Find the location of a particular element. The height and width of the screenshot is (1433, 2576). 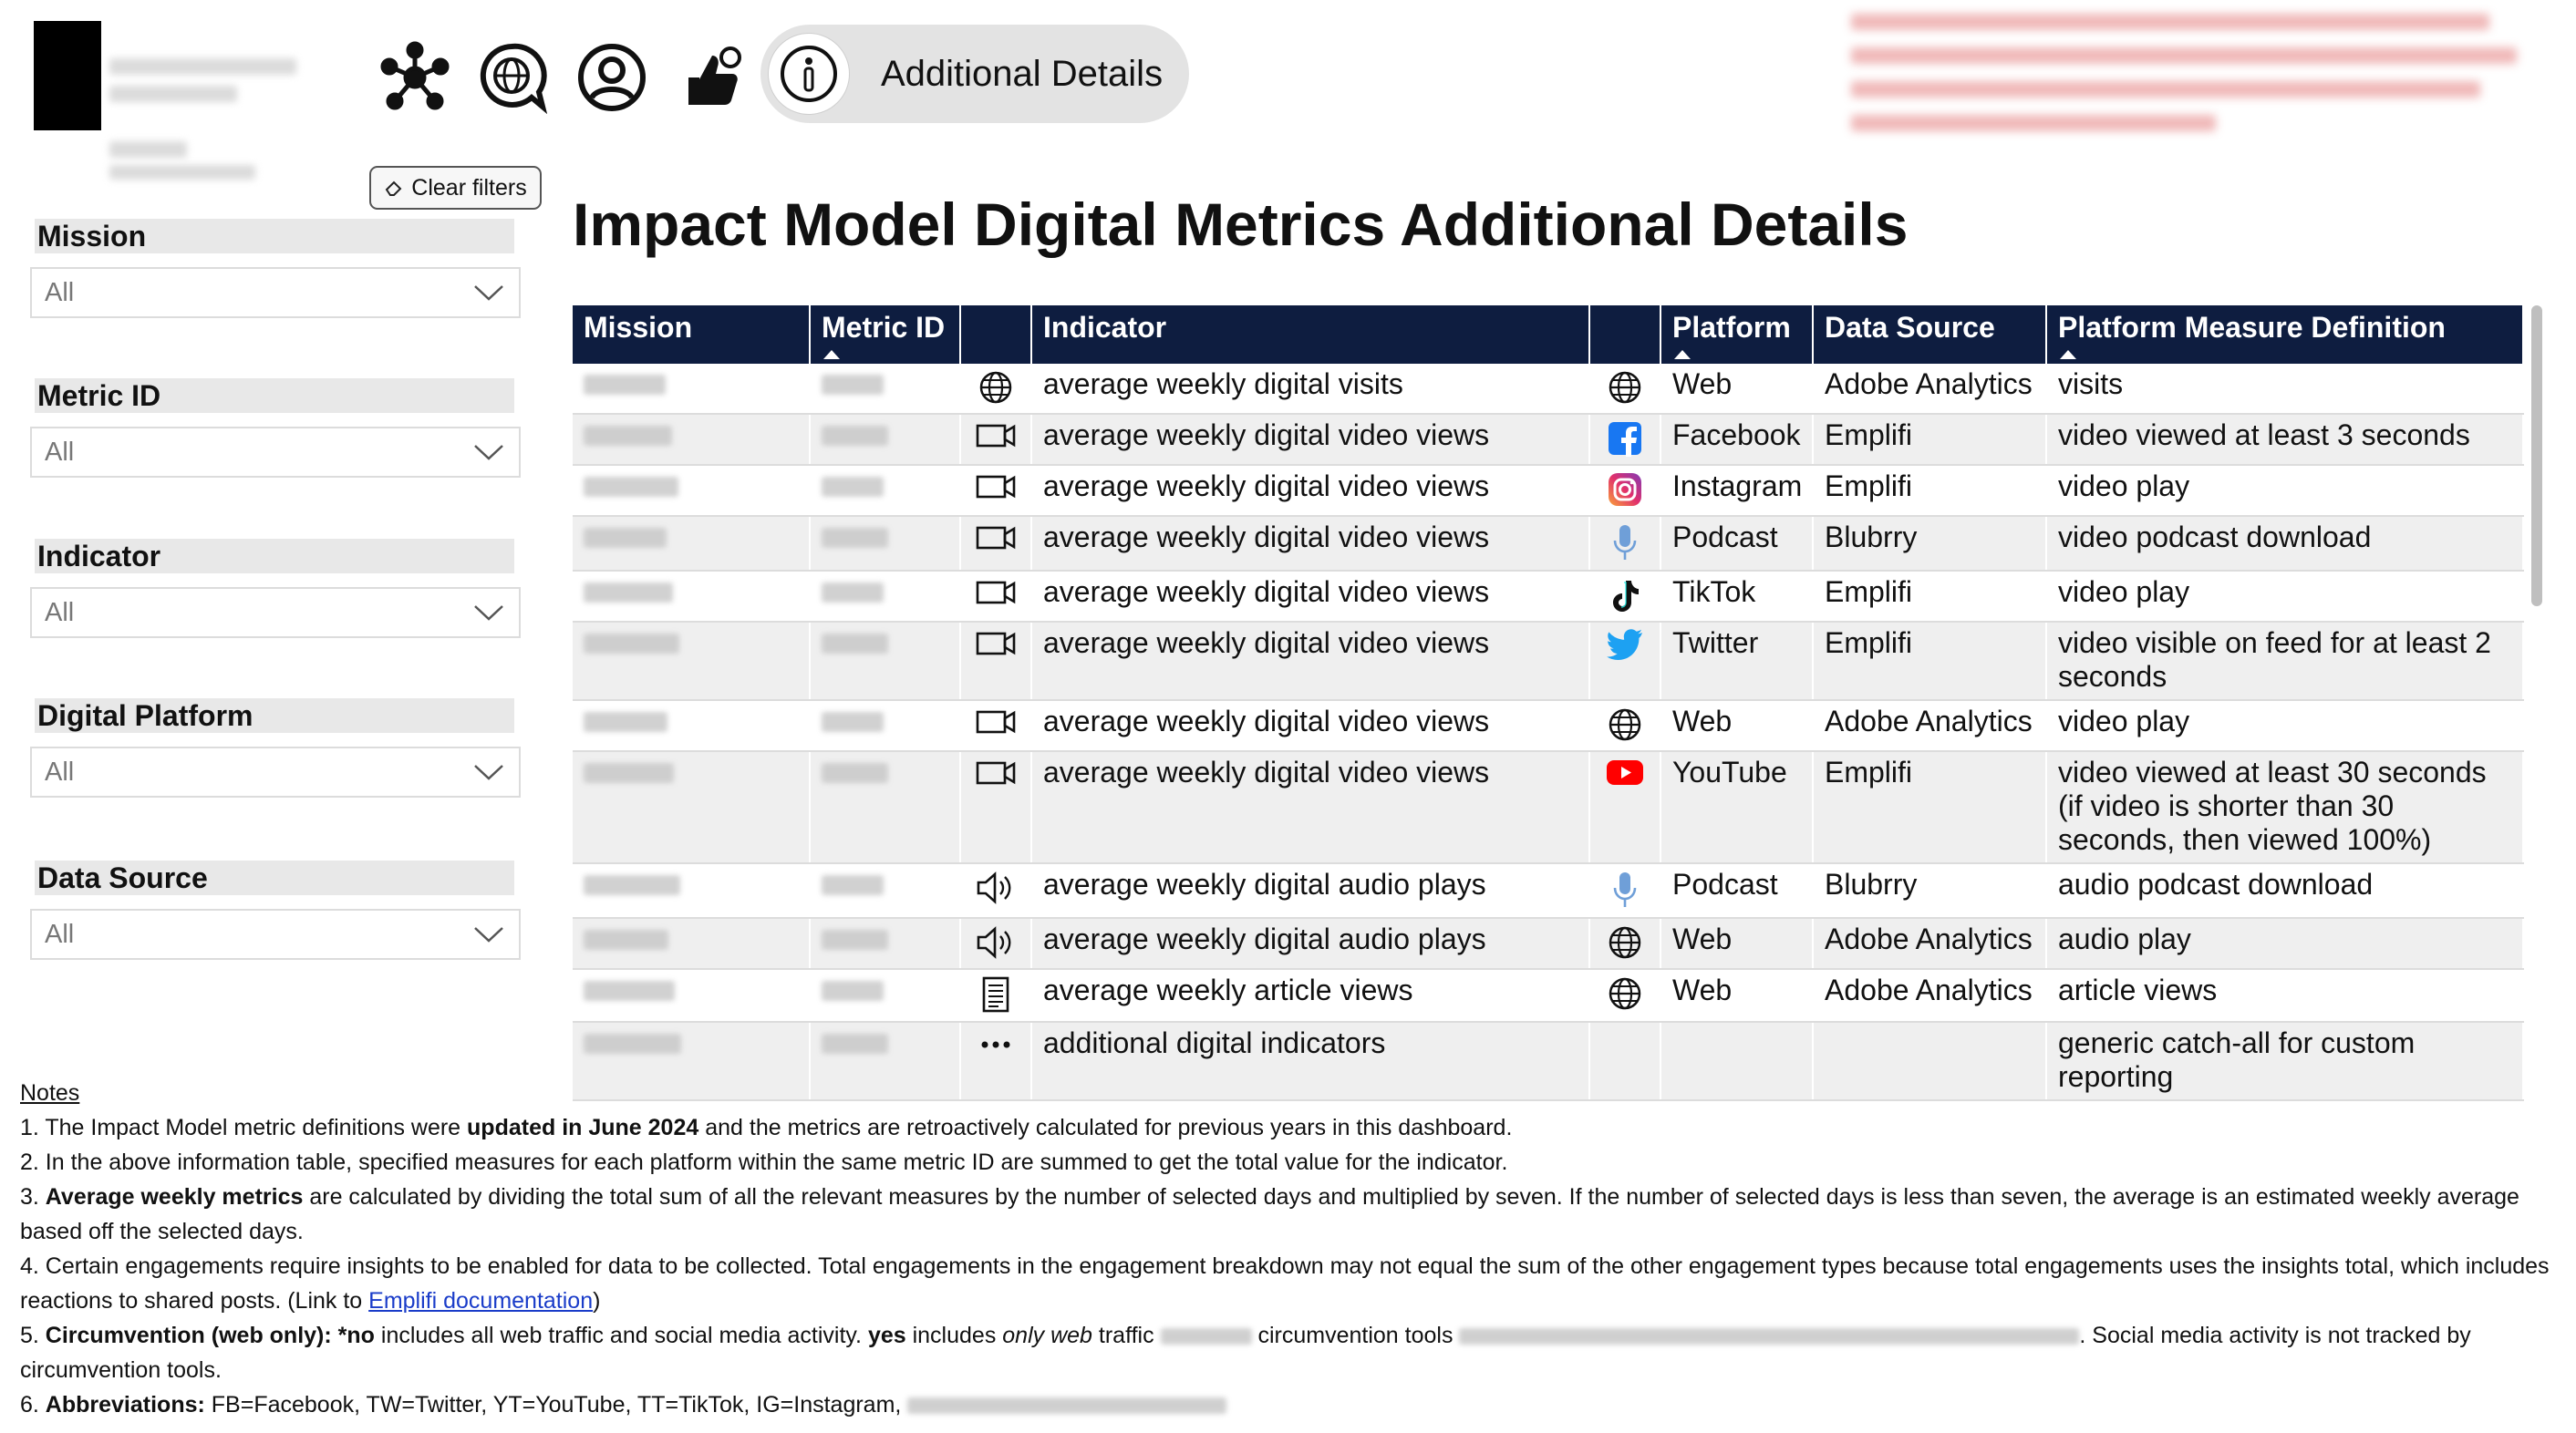

filter-label-data-source: Data Source is located at coordinates (274, 878).